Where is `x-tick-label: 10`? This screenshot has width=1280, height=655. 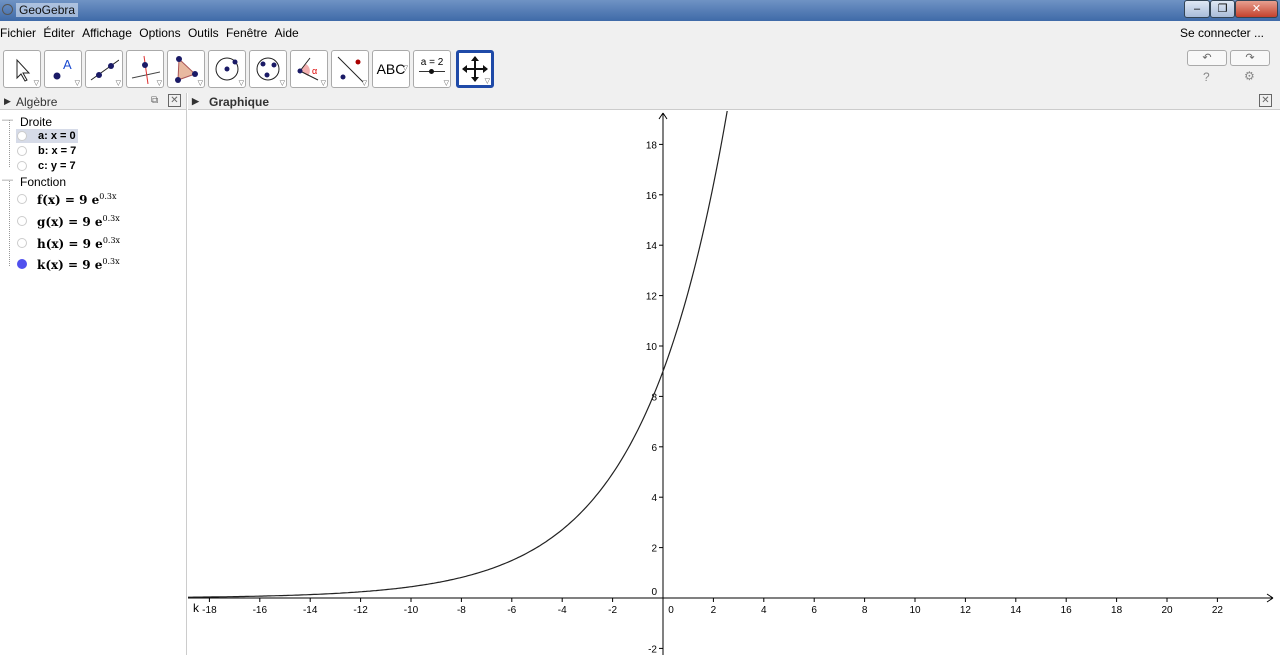
x-tick-label: 10 is located at coordinates (915, 610).